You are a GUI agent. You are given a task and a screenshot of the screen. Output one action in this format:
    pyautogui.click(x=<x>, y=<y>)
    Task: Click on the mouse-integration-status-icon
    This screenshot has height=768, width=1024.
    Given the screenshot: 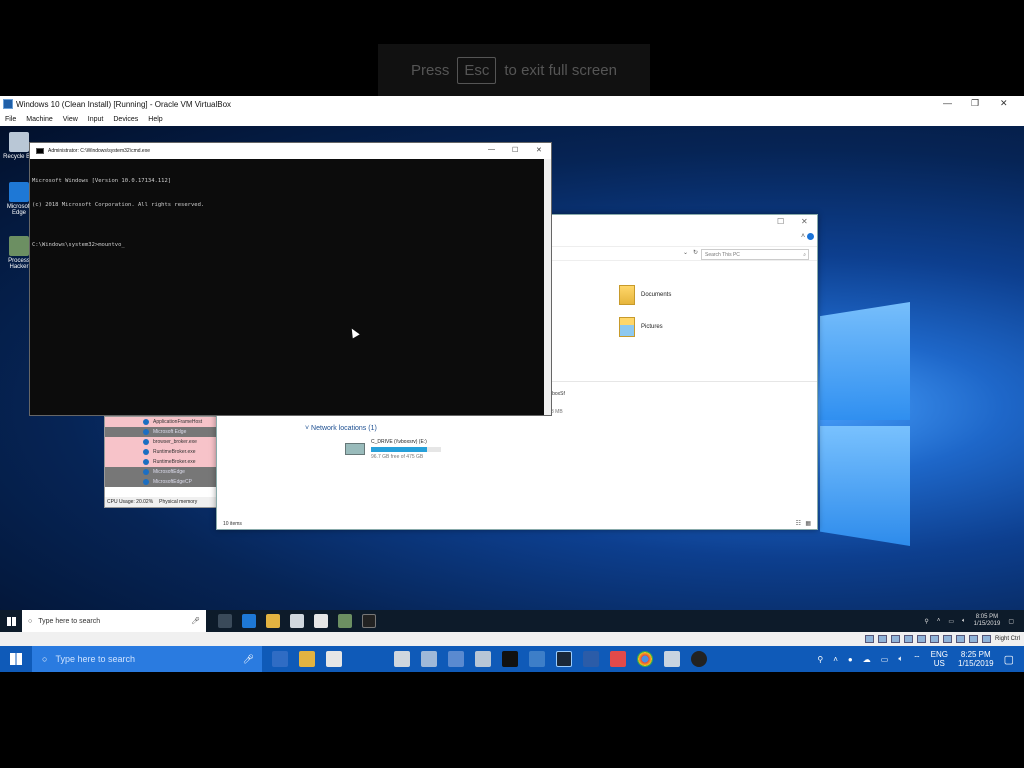 What is the action you would take?
    pyautogui.click(x=986, y=639)
    